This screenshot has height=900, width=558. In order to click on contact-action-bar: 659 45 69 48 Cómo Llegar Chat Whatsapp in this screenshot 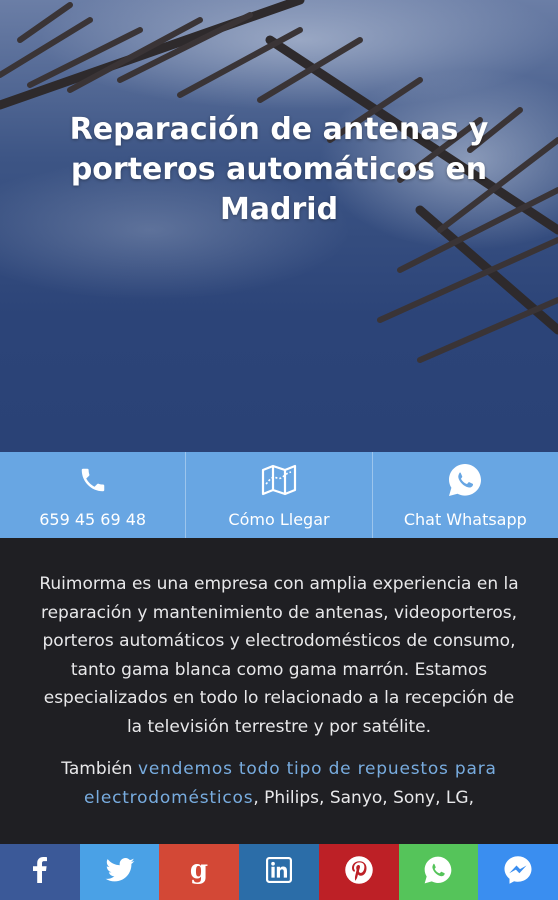, I will do `click(279, 495)`.